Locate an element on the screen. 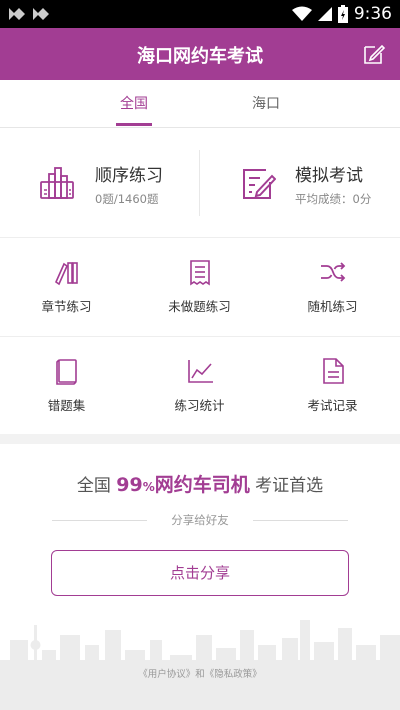 This screenshot has width=400, height=710. grid-row: 章节练习 未做题练习 随机练习 is located at coordinates (200, 287).